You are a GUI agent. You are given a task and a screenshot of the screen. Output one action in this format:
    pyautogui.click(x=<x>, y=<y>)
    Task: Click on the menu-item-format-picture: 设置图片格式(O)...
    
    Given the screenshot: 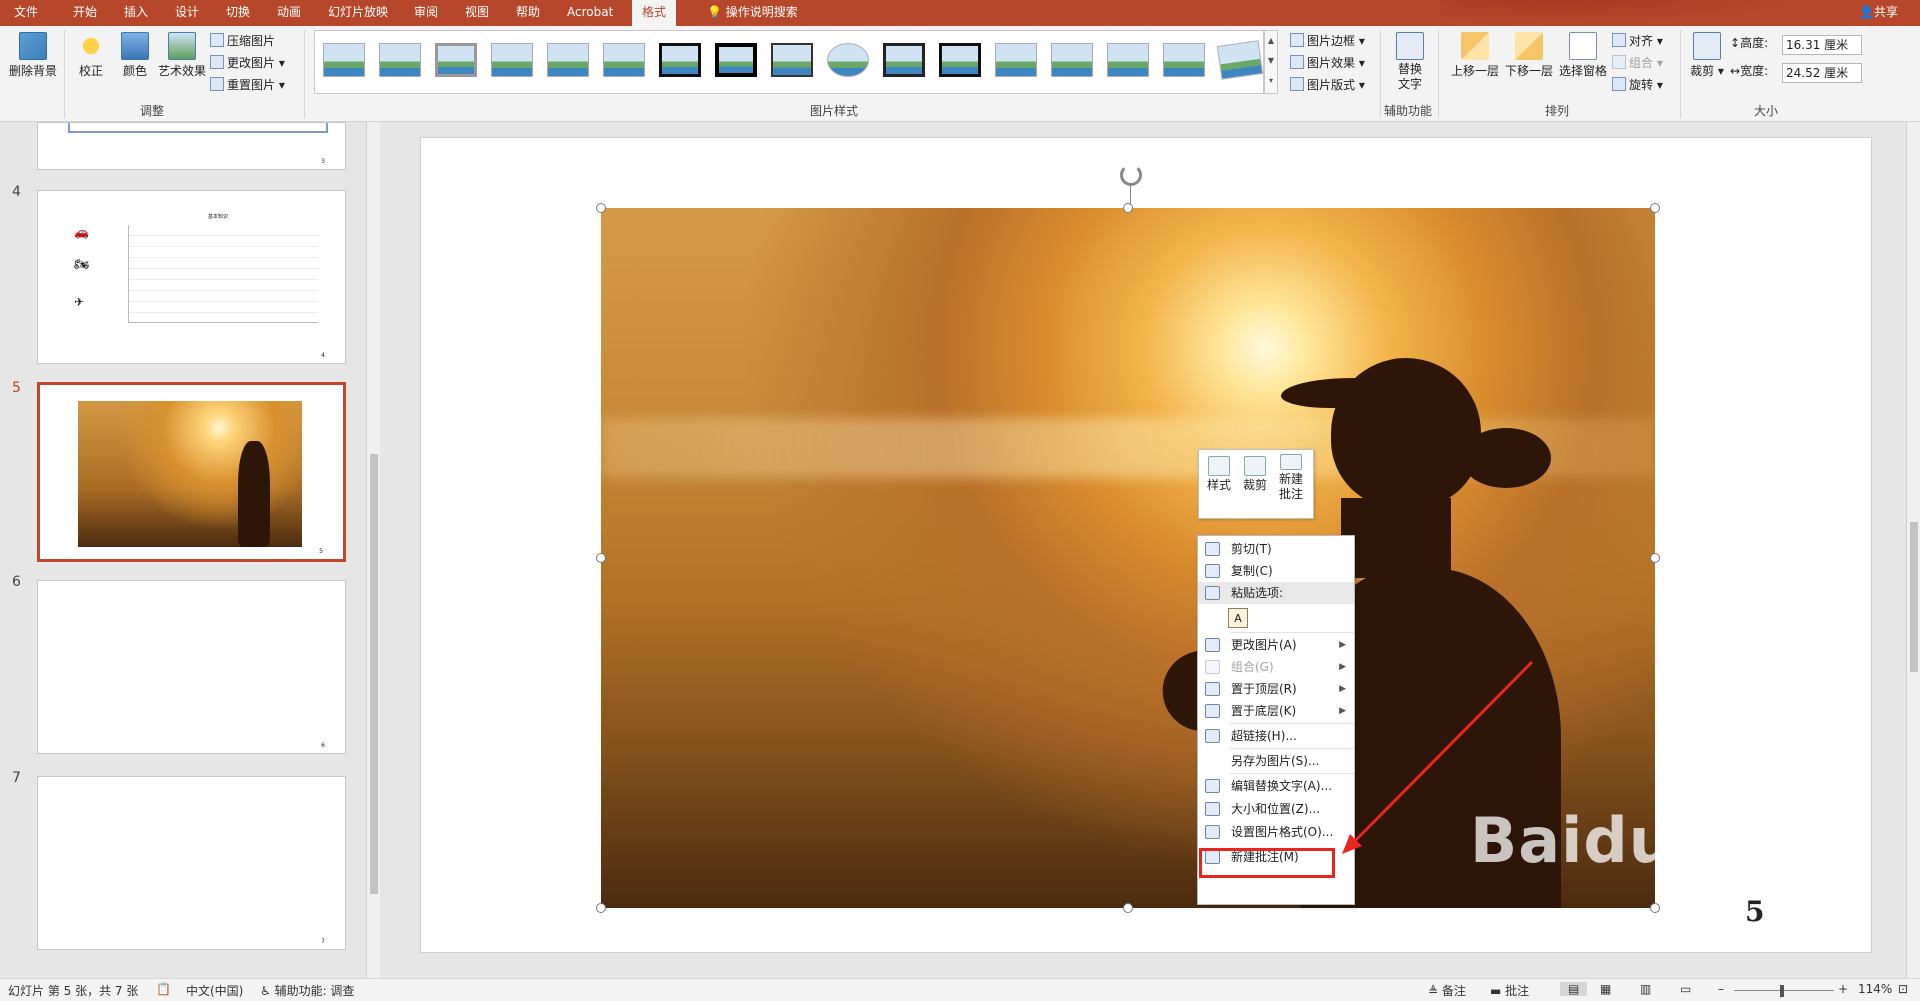 What is the action you would take?
    pyautogui.click(x=1276, y=832)
    